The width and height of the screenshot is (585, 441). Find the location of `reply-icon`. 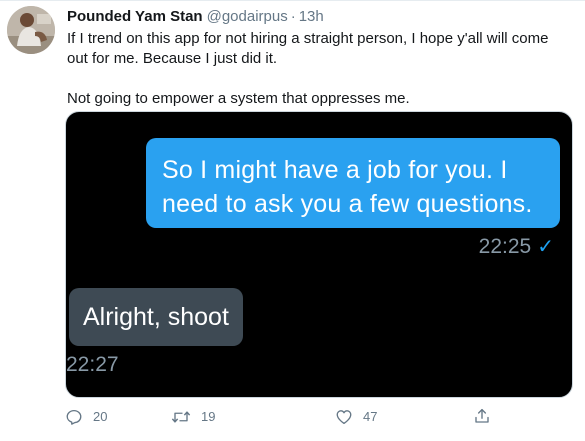

reply-icon is located at coordinates (74, 417).